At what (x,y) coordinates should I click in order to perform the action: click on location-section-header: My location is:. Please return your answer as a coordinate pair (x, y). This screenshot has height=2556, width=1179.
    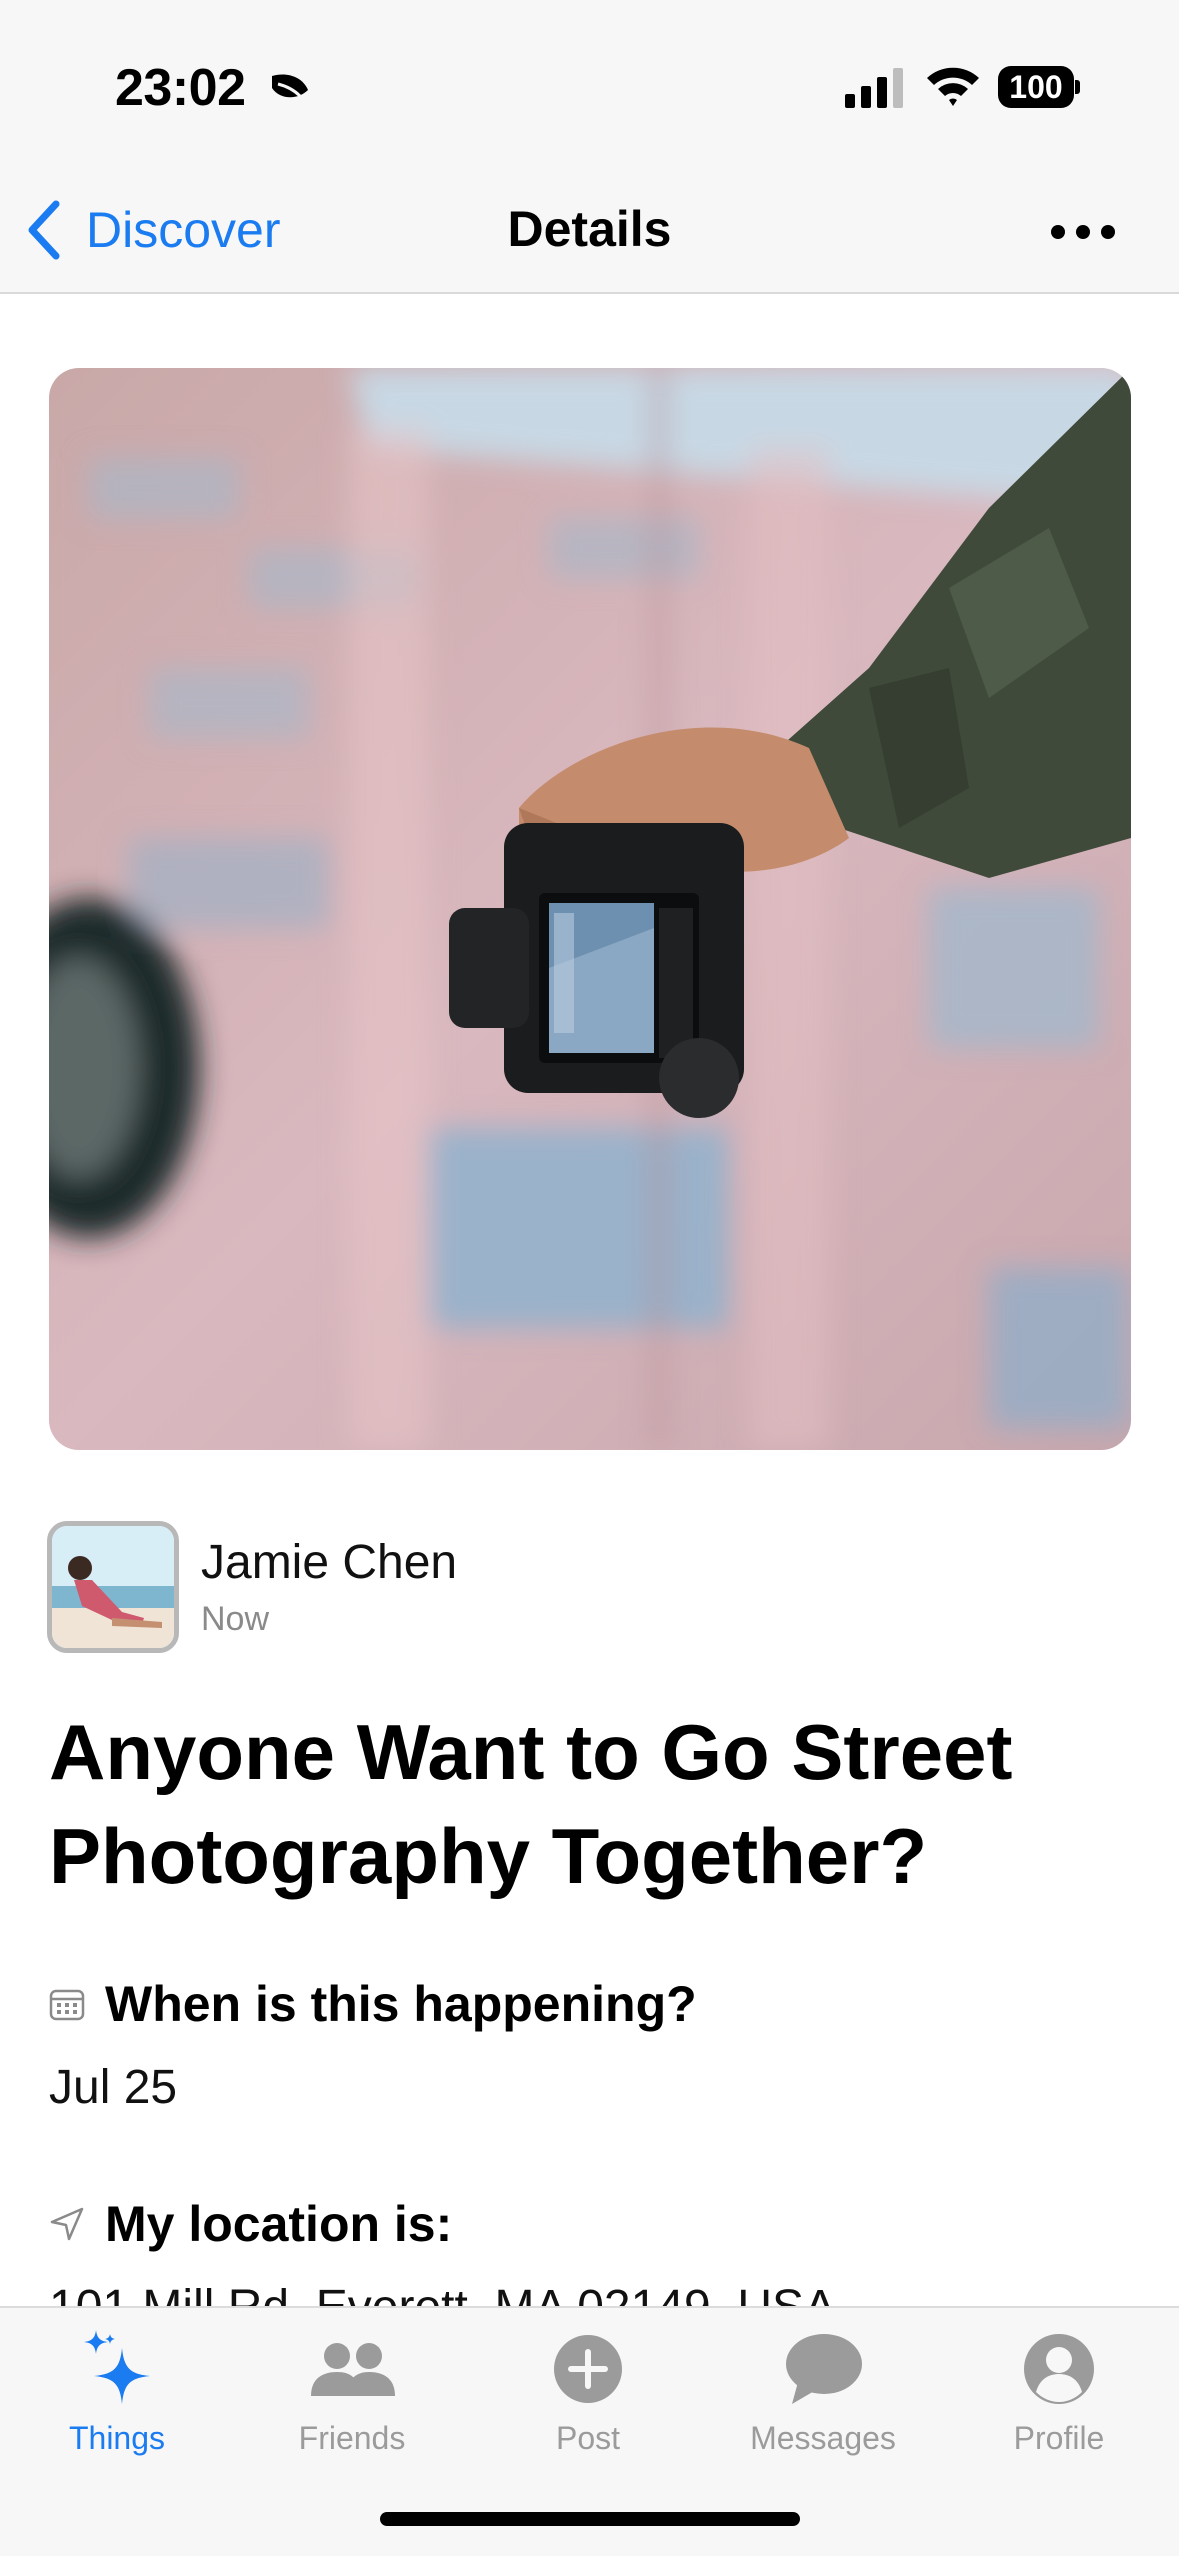
    Looking at the image, I should click on (250, 2224).